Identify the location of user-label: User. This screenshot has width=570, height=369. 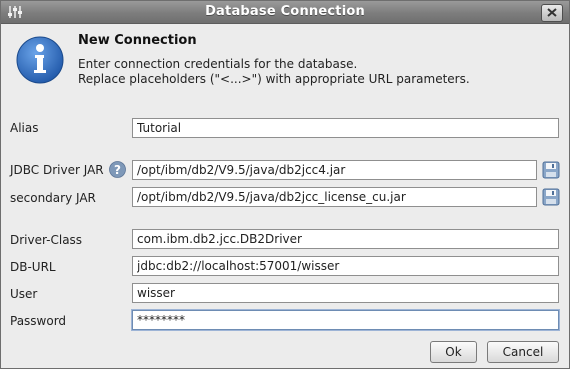
(24, 294).